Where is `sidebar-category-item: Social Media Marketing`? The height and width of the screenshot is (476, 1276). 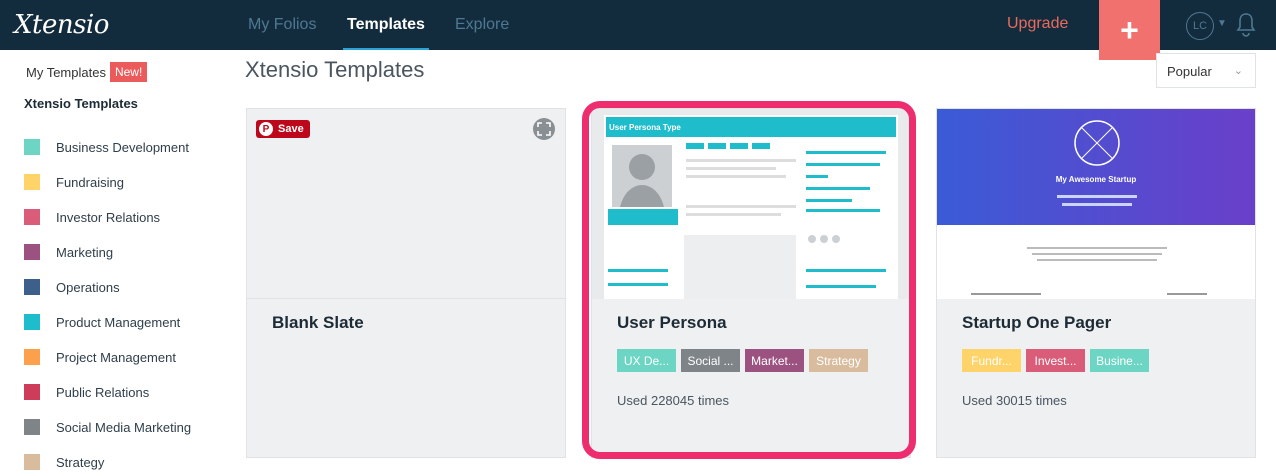
sidebar-category-item: Social Media Marketing is located at coordinates (107, 427).